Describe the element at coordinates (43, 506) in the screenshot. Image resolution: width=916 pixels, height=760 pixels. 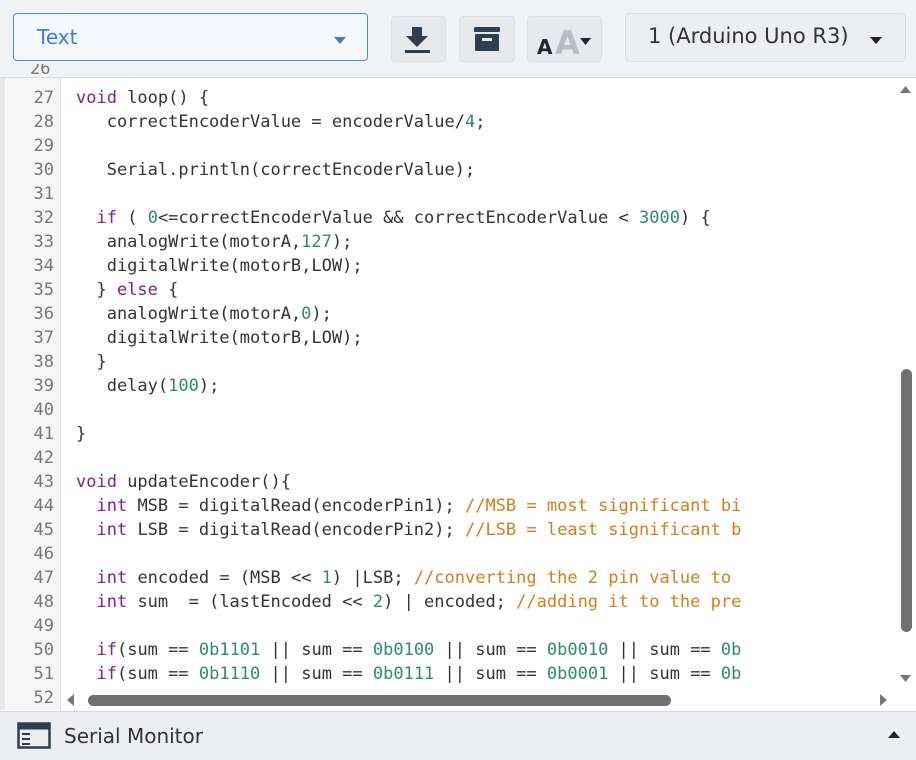
I see `line-number: 44` at that location.